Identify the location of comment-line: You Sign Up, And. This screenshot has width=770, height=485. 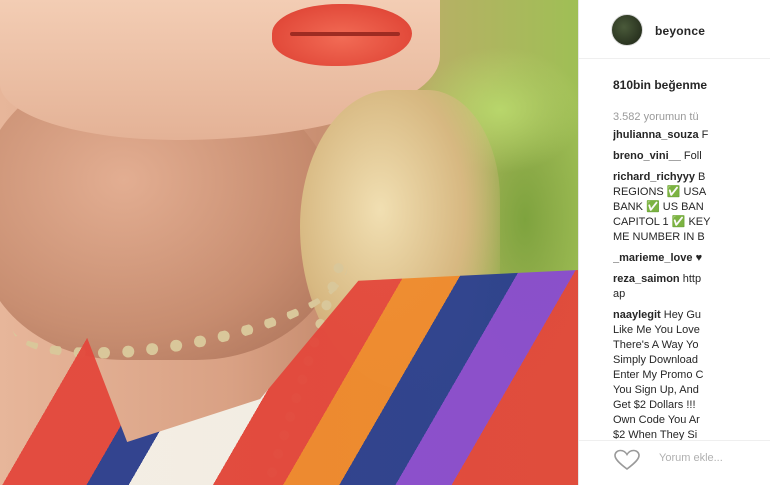
(691, 390).